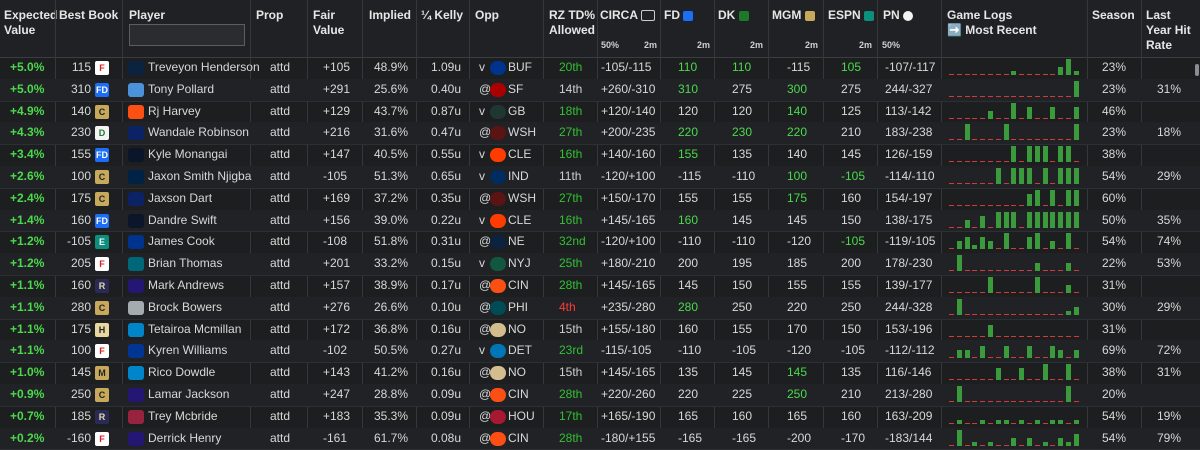  I want to click on opponent-logo-icon, so click(498, 242).